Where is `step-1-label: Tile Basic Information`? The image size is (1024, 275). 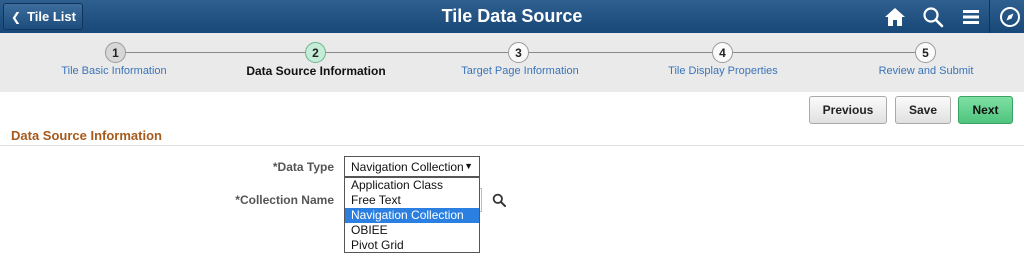
step-1-label: Tile Basic Information is located at coordinates (114, 71).